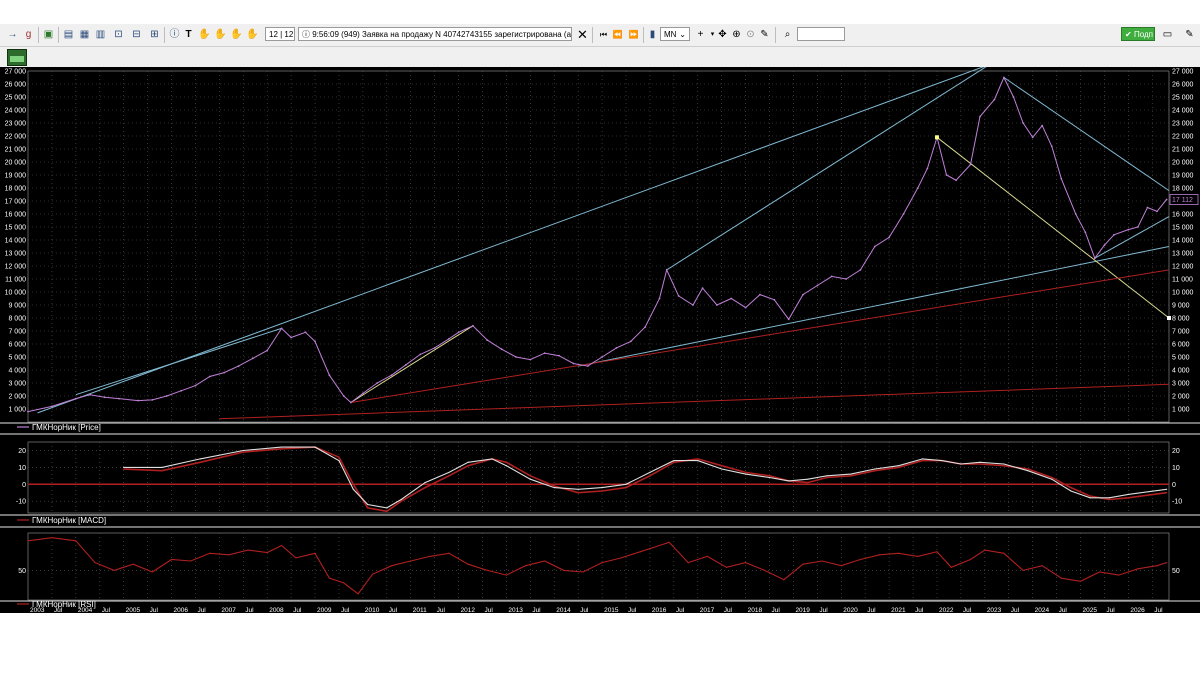  I want to click on security-chart-icon, so click(17, 57).